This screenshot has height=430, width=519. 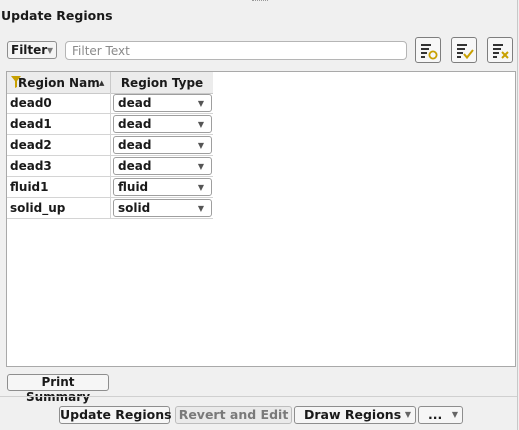 I want to click on region-type-value: solid, so click(x=134, y=208).